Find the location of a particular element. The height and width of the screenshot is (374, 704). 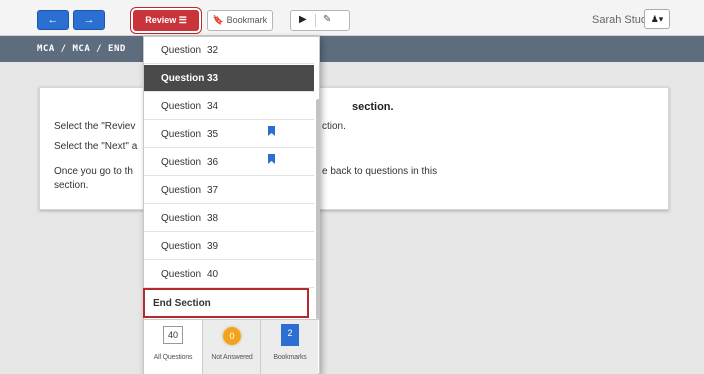

previous-button: ← is located at coordinates (53, 20).